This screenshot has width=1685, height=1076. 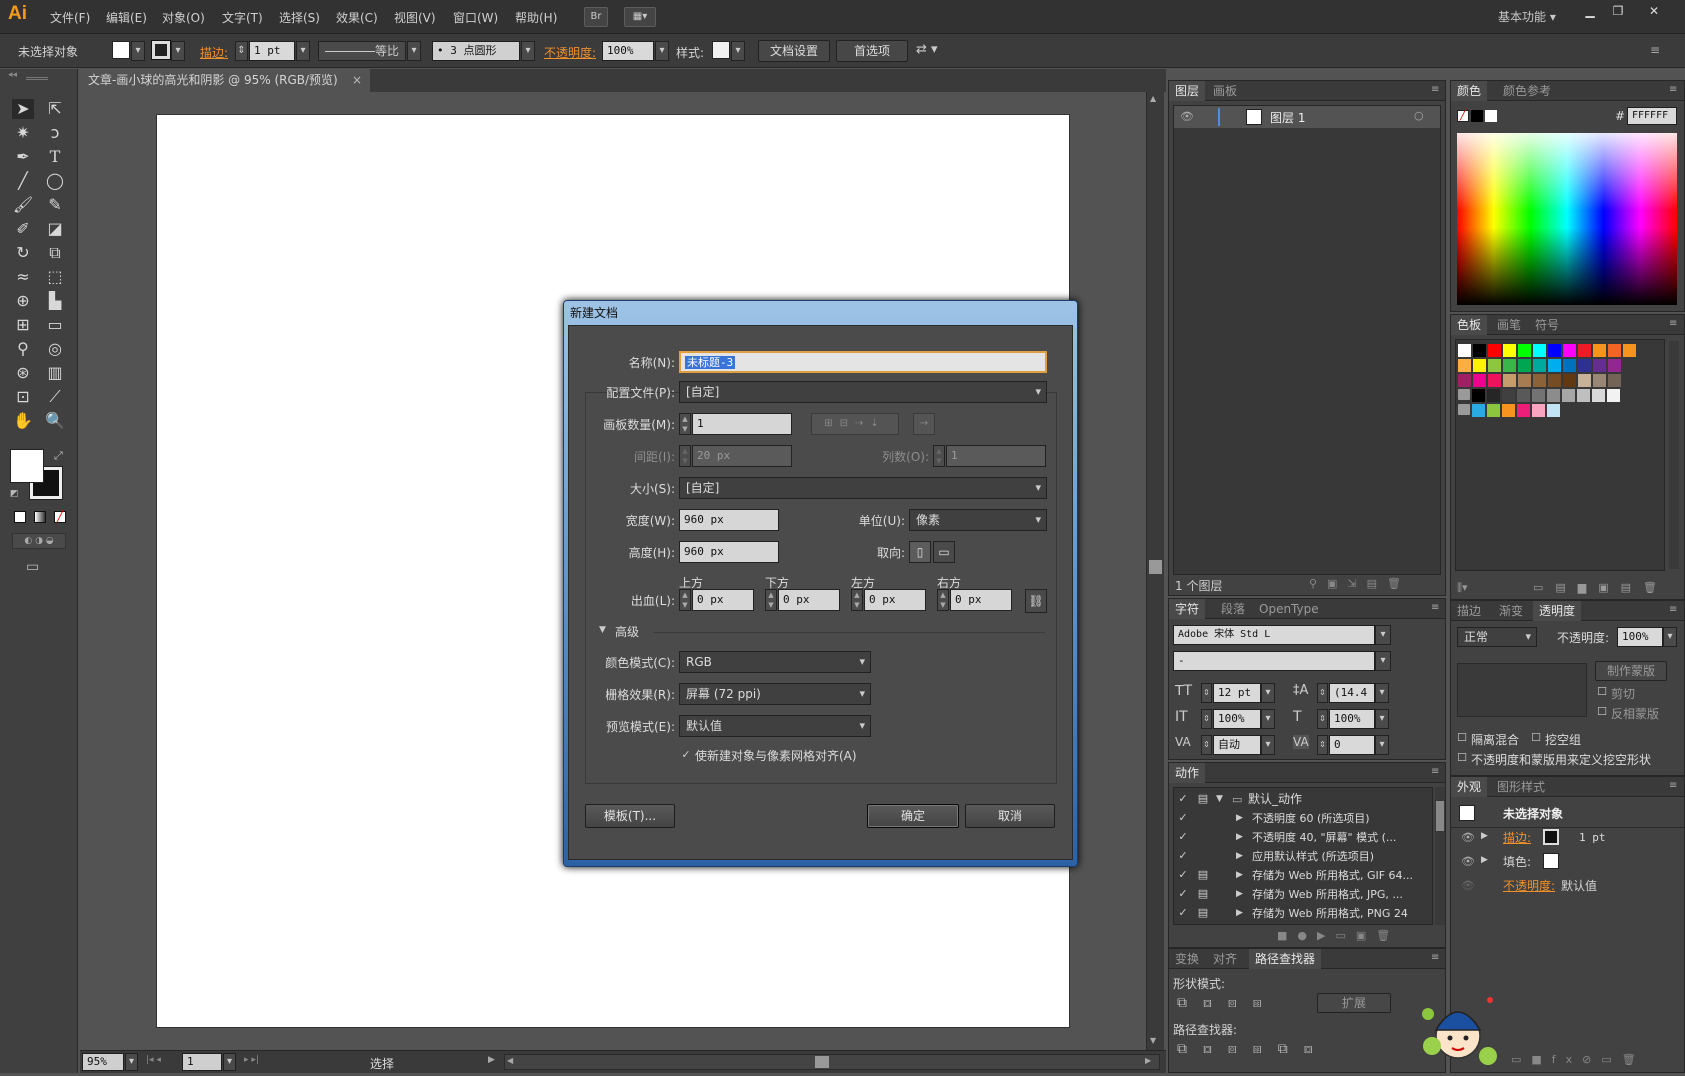 What do you see at coordinates (1497, 637) in the screenshot?
I see `blend-mode-select: 正常` at bounding box center [1497, 637].